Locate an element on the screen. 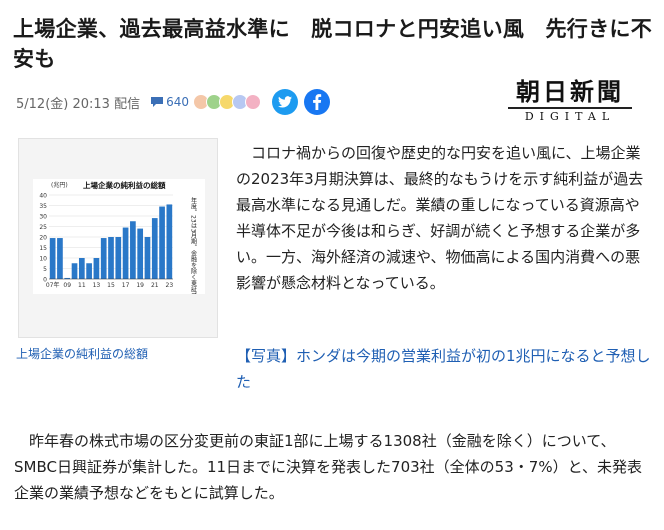 This screenshot has width=664, height=530. facebook-icon is located at coordinates (317, 102).